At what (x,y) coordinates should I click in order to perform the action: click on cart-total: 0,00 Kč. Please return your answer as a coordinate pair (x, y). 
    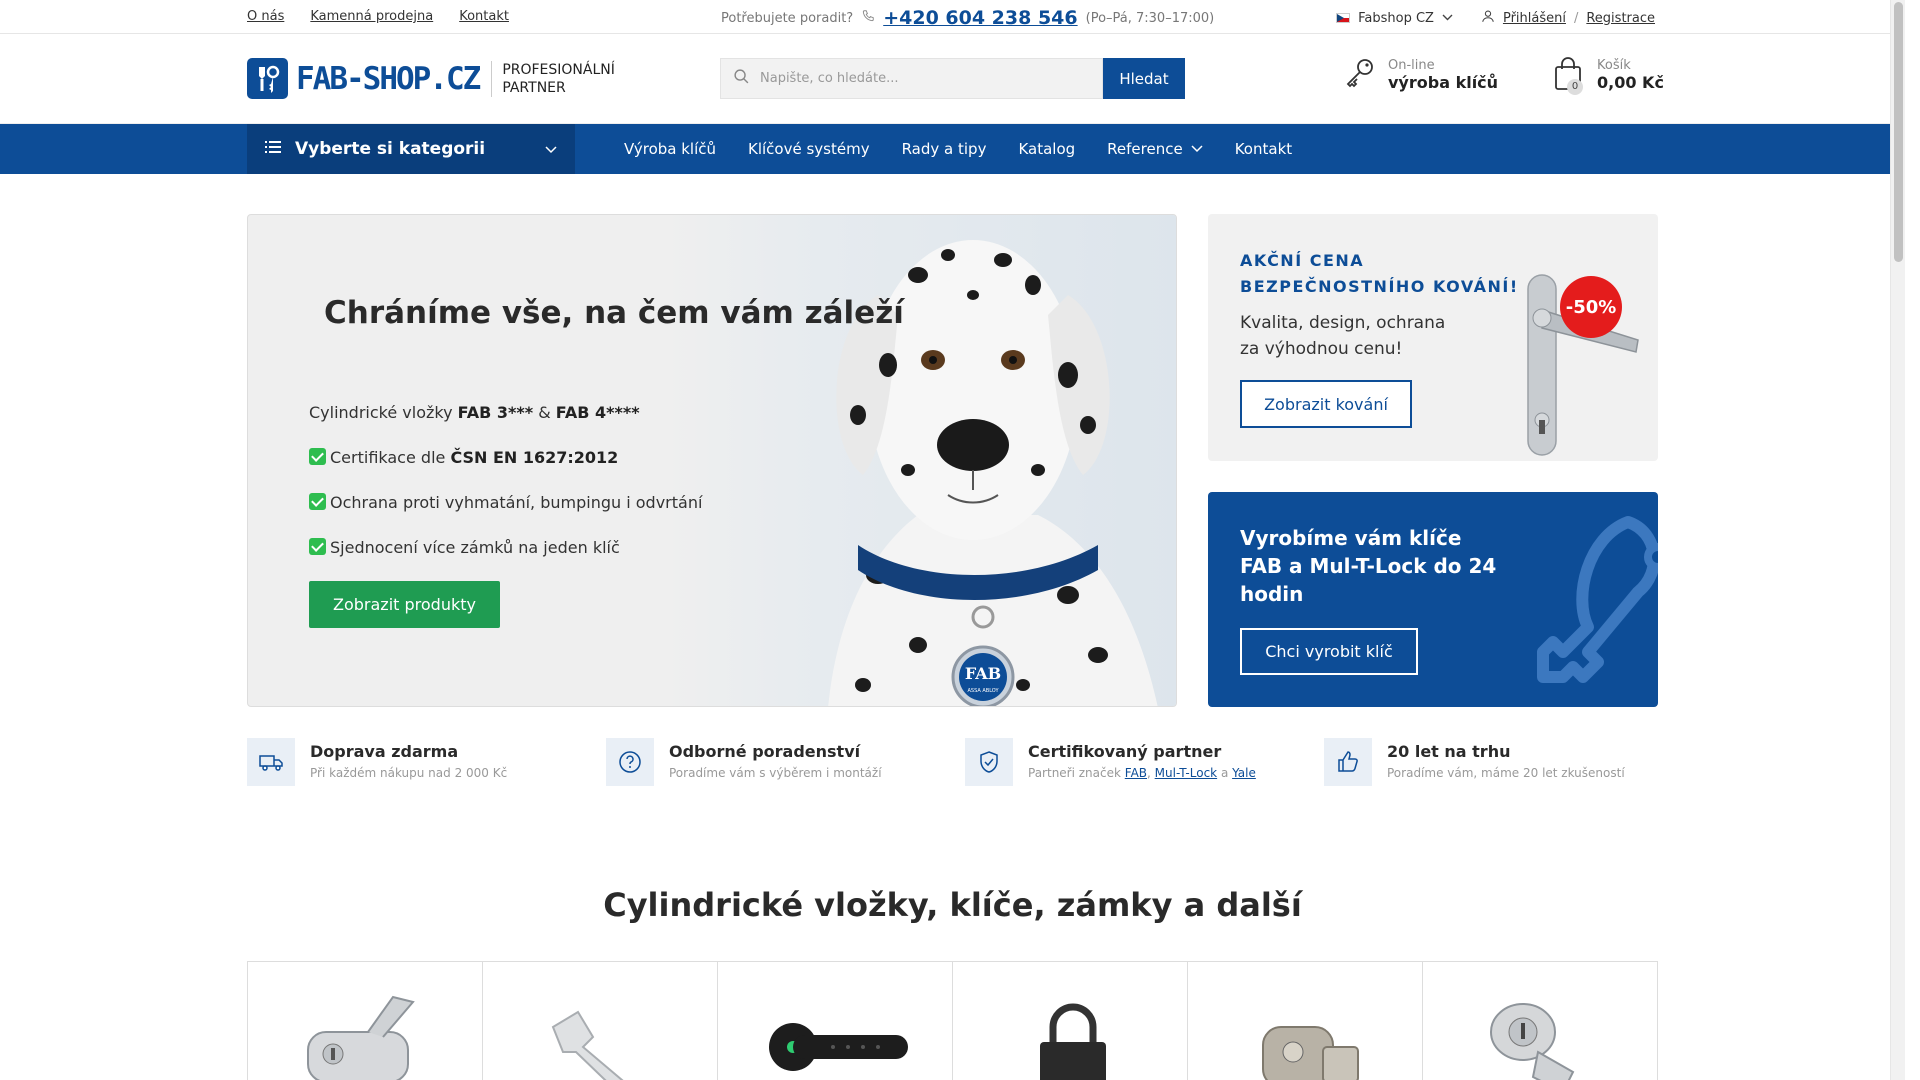
    Looking at the image, I should click on (1630, 82).